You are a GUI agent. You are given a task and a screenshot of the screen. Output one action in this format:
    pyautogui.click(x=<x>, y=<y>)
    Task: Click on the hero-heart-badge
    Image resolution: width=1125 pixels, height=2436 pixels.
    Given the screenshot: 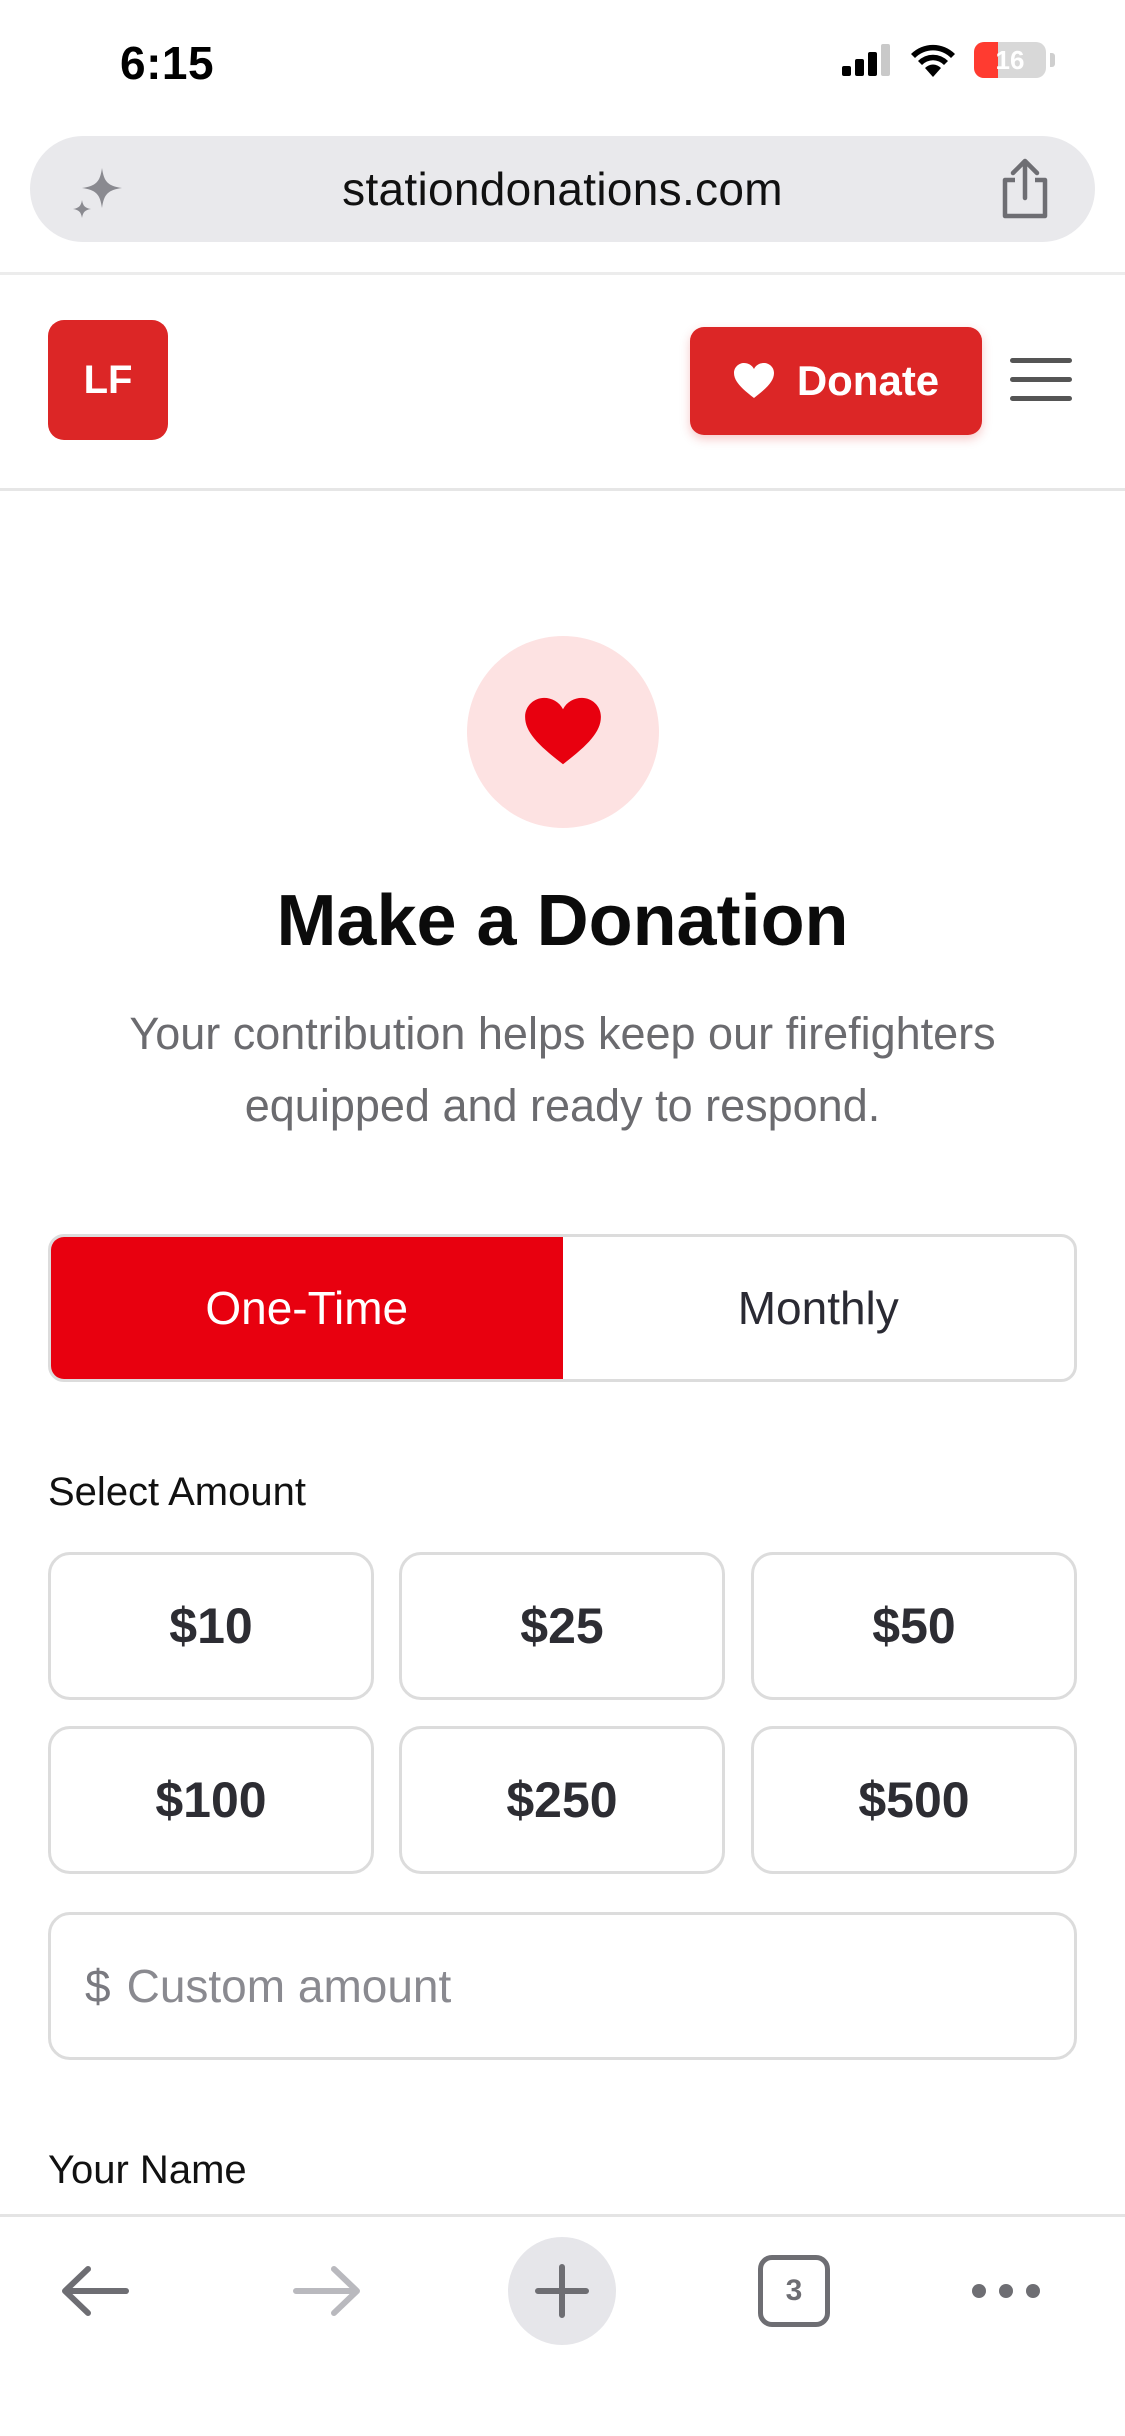 What is the action you would take?
    pyautogui.click(x=563, y=732)
    